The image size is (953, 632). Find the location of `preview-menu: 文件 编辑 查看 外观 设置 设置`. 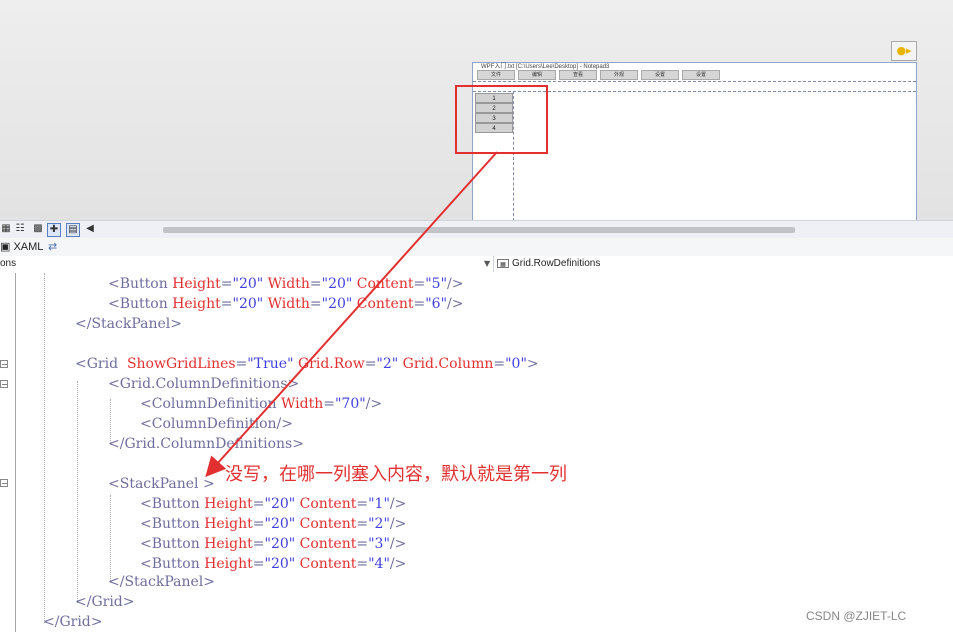

preview-menu: 文件 编辑 查看 外观 设置 设置 is located at coordinates (600, 75).